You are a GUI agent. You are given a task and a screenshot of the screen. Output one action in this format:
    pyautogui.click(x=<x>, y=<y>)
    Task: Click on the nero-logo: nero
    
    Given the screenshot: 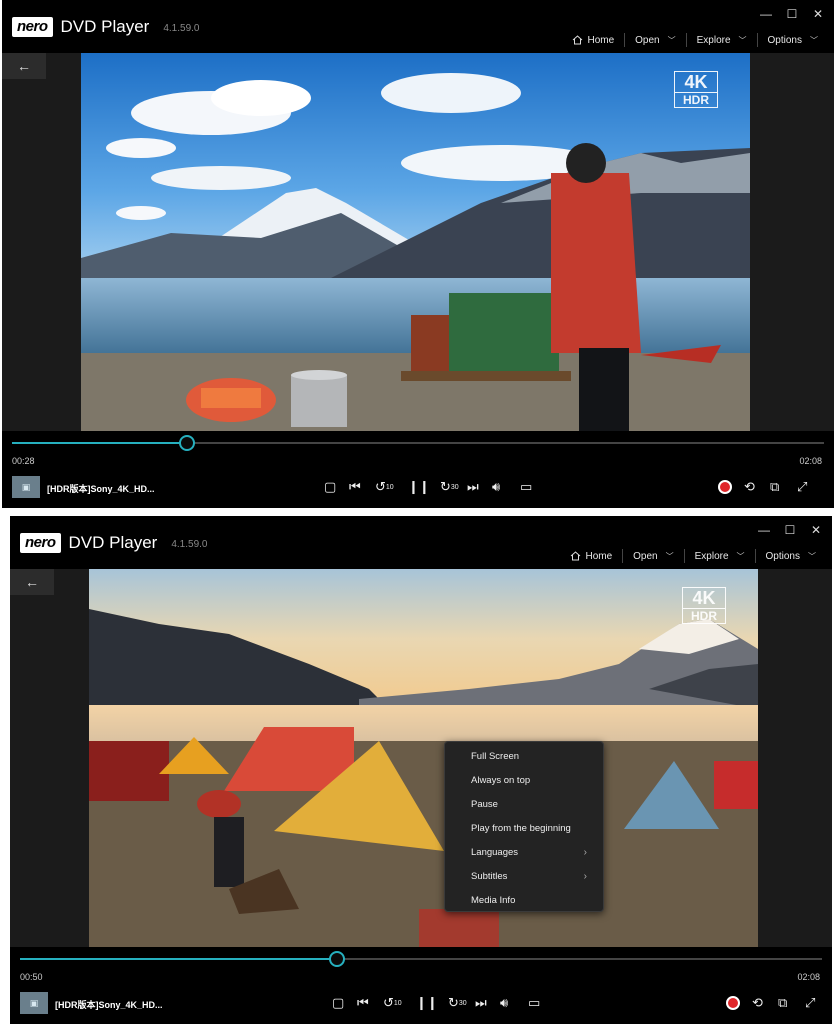 What is the action you would take?
    pyautogui.click(x=32, y=27)
    